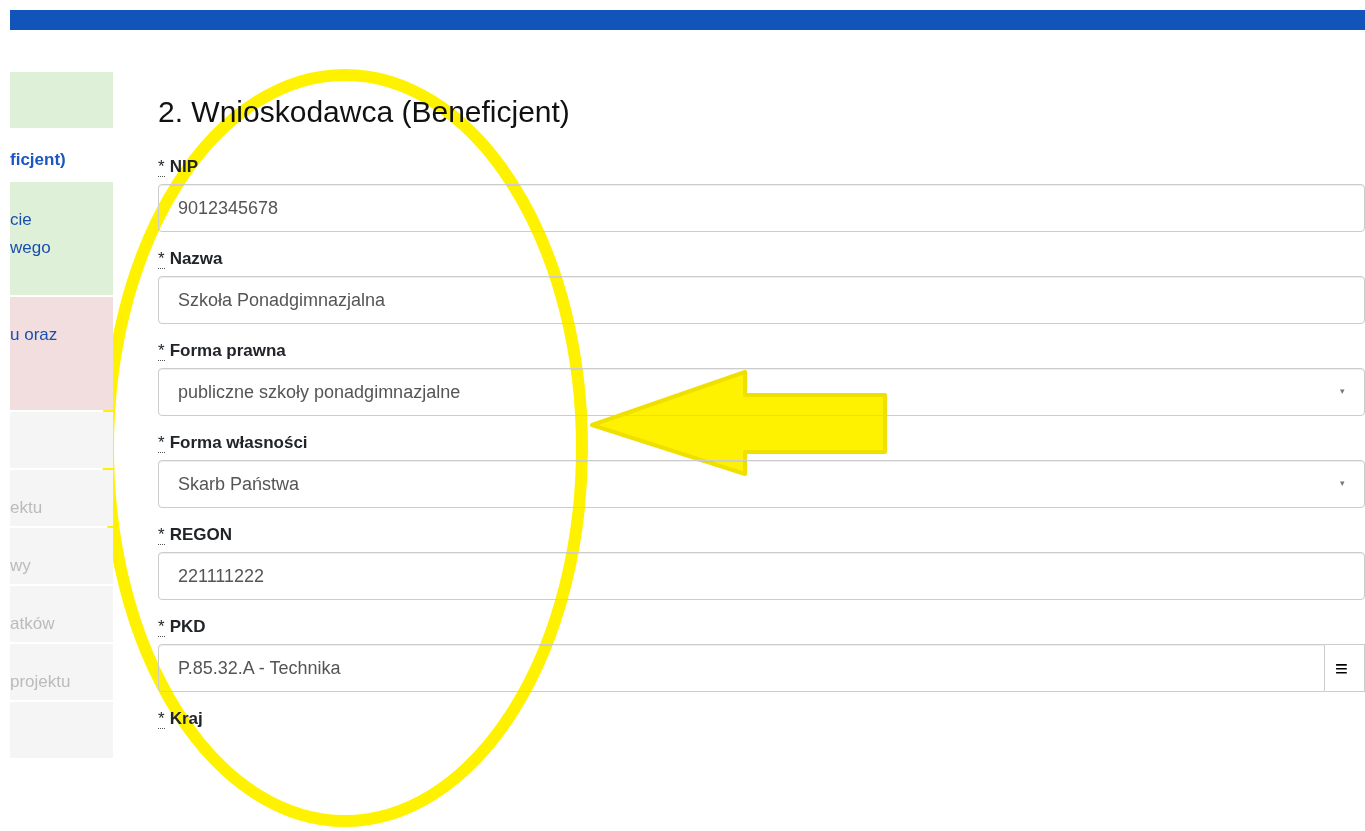 Image resolution: width=1365 pixels, height=831 pixels. I want to click on select-field: Skarb Państwa ▾, so click(761, 484).